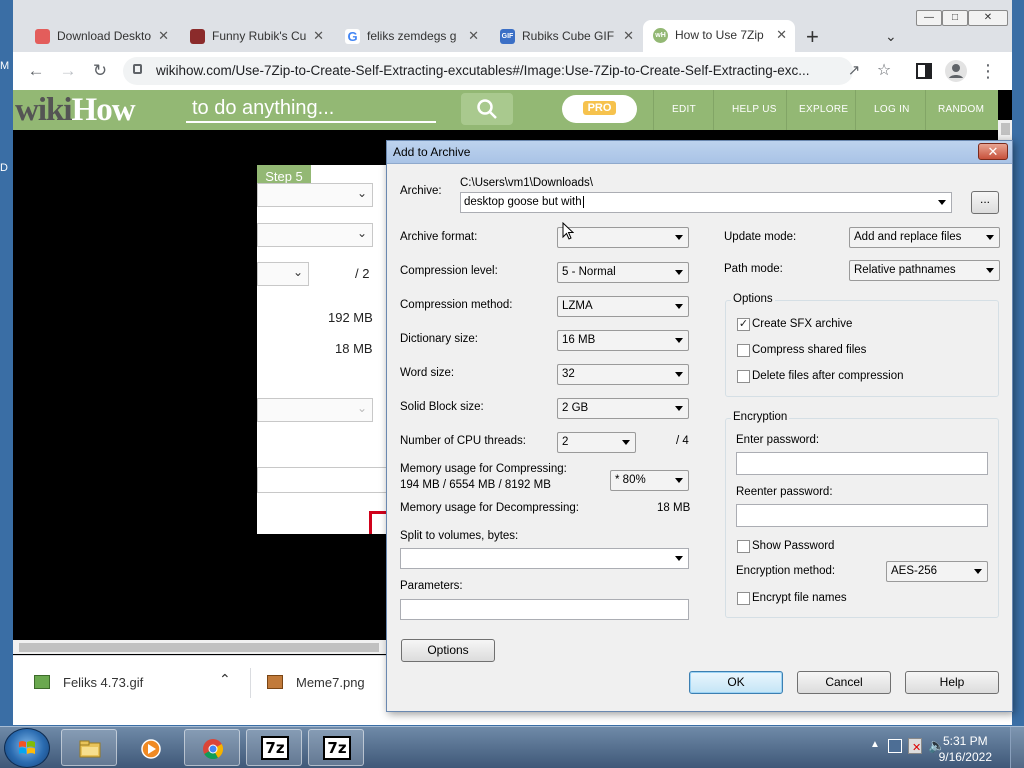  What do you see at coordinates (623, 340) in the screenshot?
I see `dictionary-size-select: 16 MB` at bounding box center [623, 340].